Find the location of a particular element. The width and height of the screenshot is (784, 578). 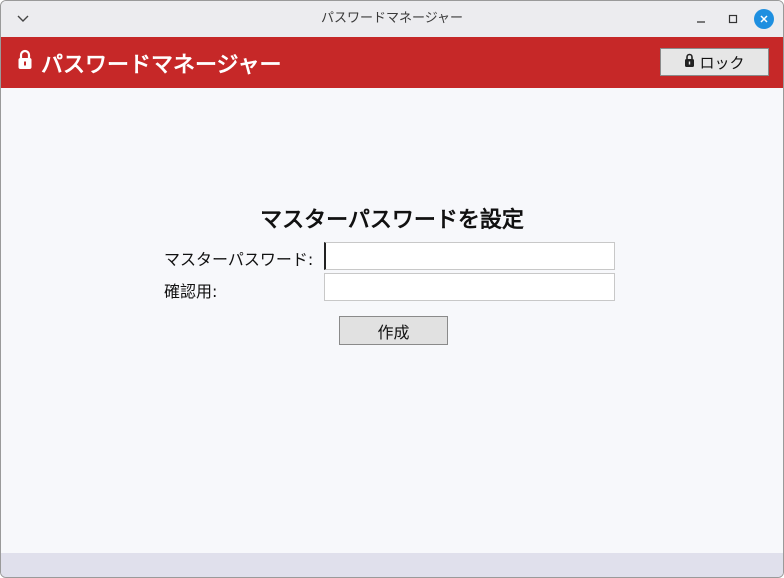

lock-button-label: ロック is located at coordinates (722, 62).